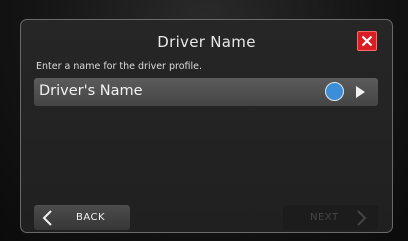  I want to click on chevron-left-icon, so click(47, 218).